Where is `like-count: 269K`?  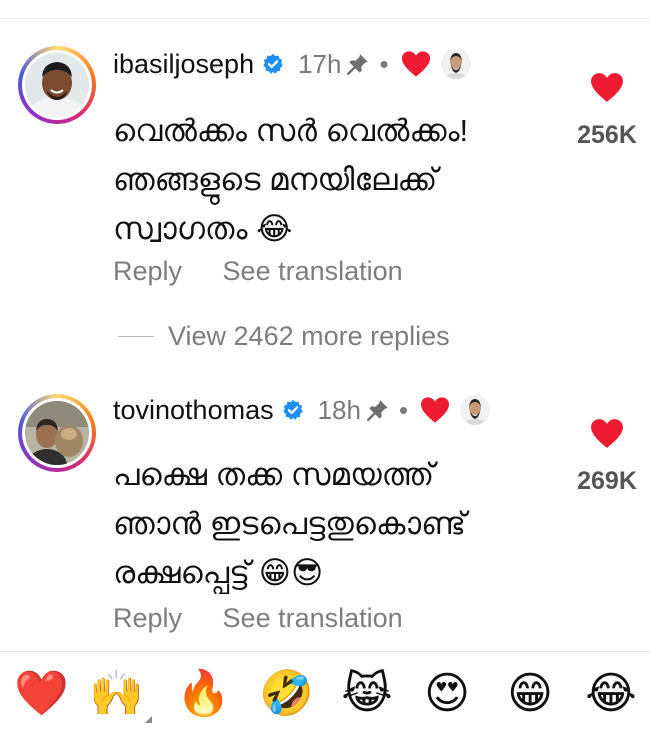
like-count: 269K is located at coordinates (607, 481).